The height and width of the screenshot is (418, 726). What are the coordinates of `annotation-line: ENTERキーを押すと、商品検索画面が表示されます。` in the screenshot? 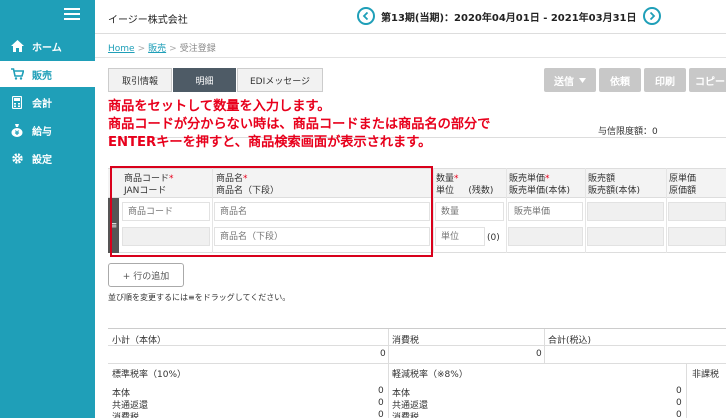 It's located at (270, 142).